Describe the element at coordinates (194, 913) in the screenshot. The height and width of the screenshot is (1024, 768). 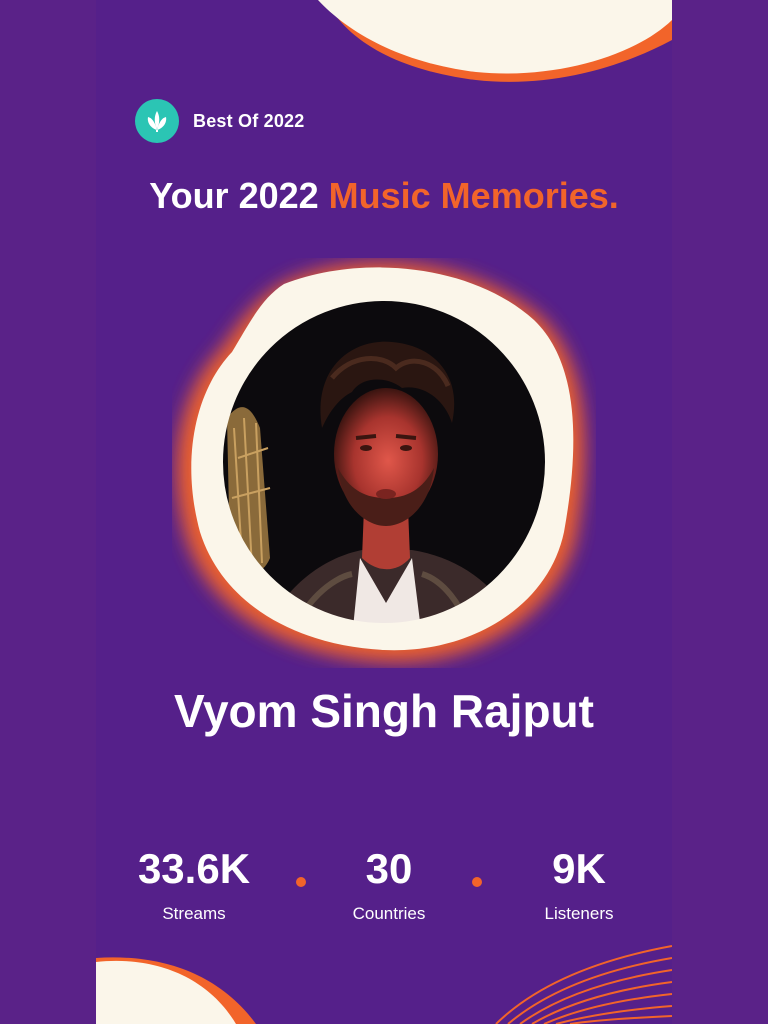
I see `stat-label: Streams` at that location.